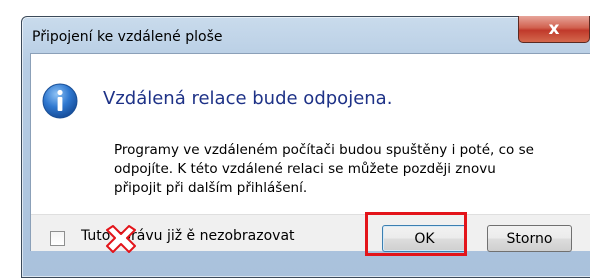 The width and height of the screenshot is (590, 278). What do you see at coordinates (57, 238) in the screenshot?
I see `dont-show-again-checkbox` at bounding box center [57, 238].